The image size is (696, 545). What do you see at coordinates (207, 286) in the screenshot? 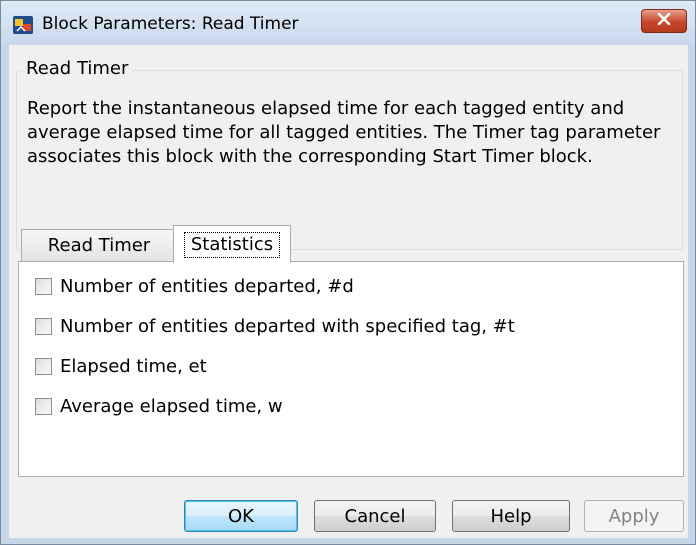
I see `entities-departed-label: Number of entities departed, #d` at bounding box center [207, 286].